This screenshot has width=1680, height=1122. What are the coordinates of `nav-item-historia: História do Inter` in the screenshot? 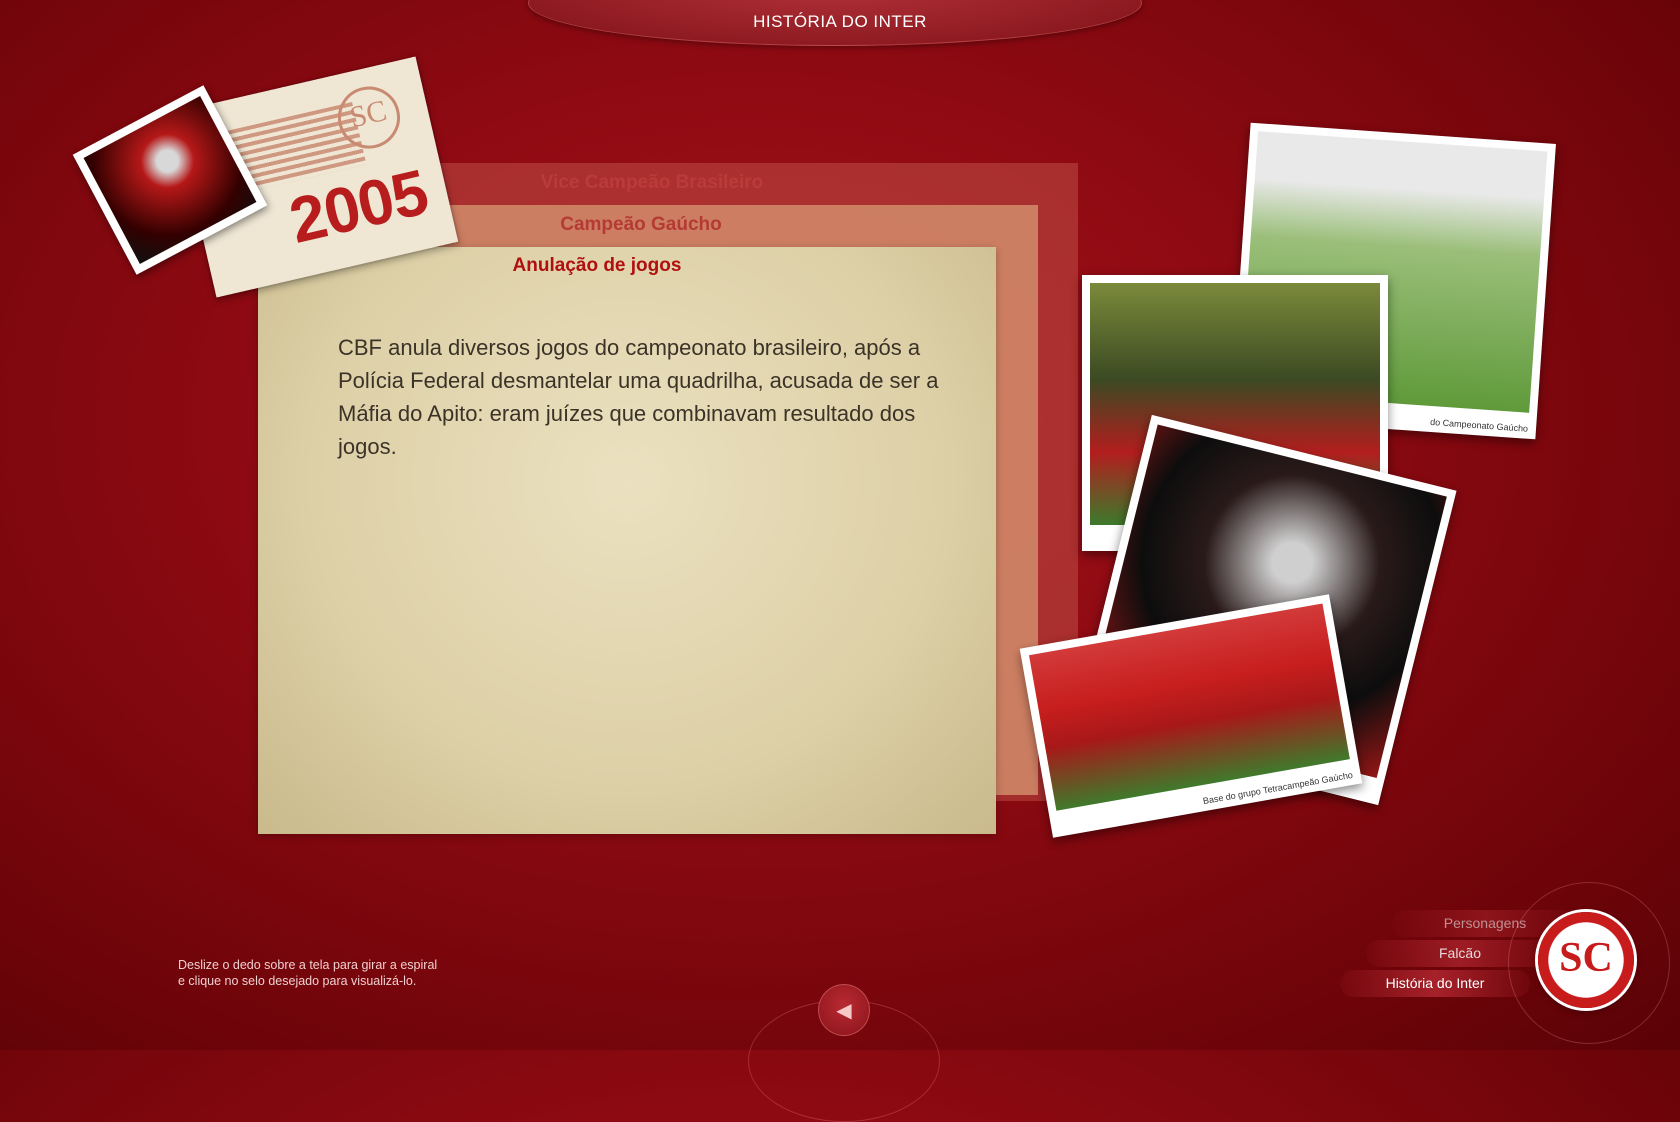 It's located at (1435, 983).